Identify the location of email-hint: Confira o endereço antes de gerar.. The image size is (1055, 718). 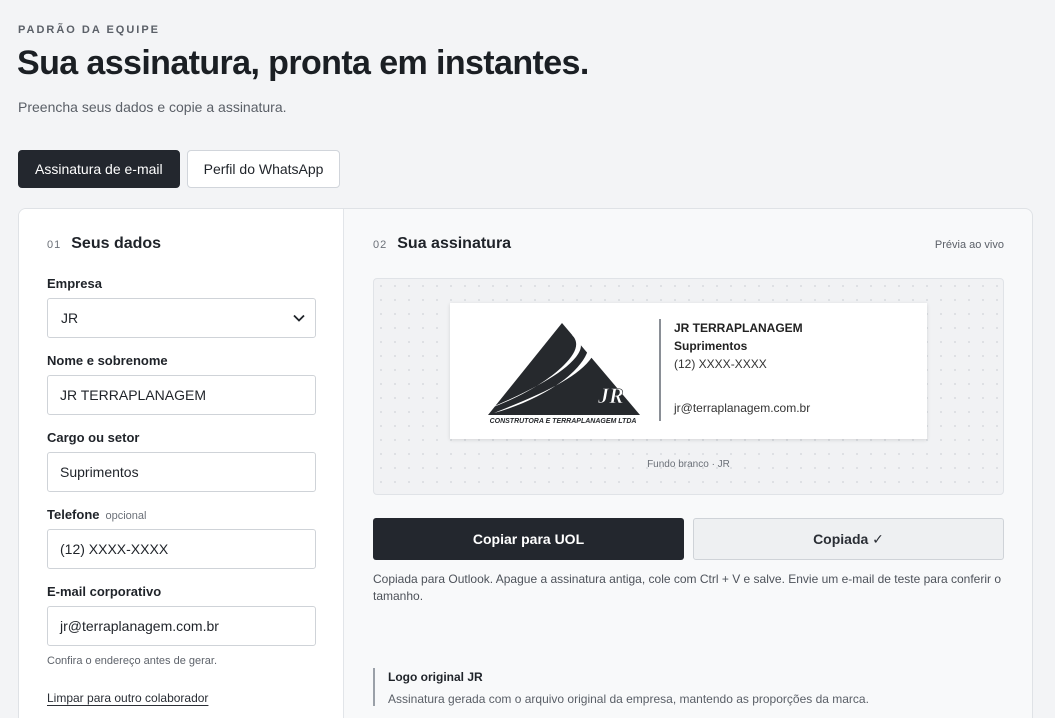
(132, 661).